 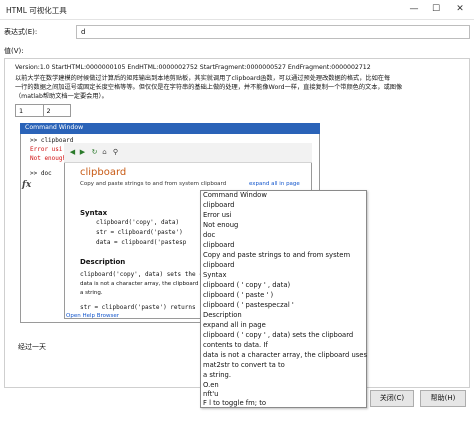 I want to click on close-window-button: ✕, so click(x=460, y=9).